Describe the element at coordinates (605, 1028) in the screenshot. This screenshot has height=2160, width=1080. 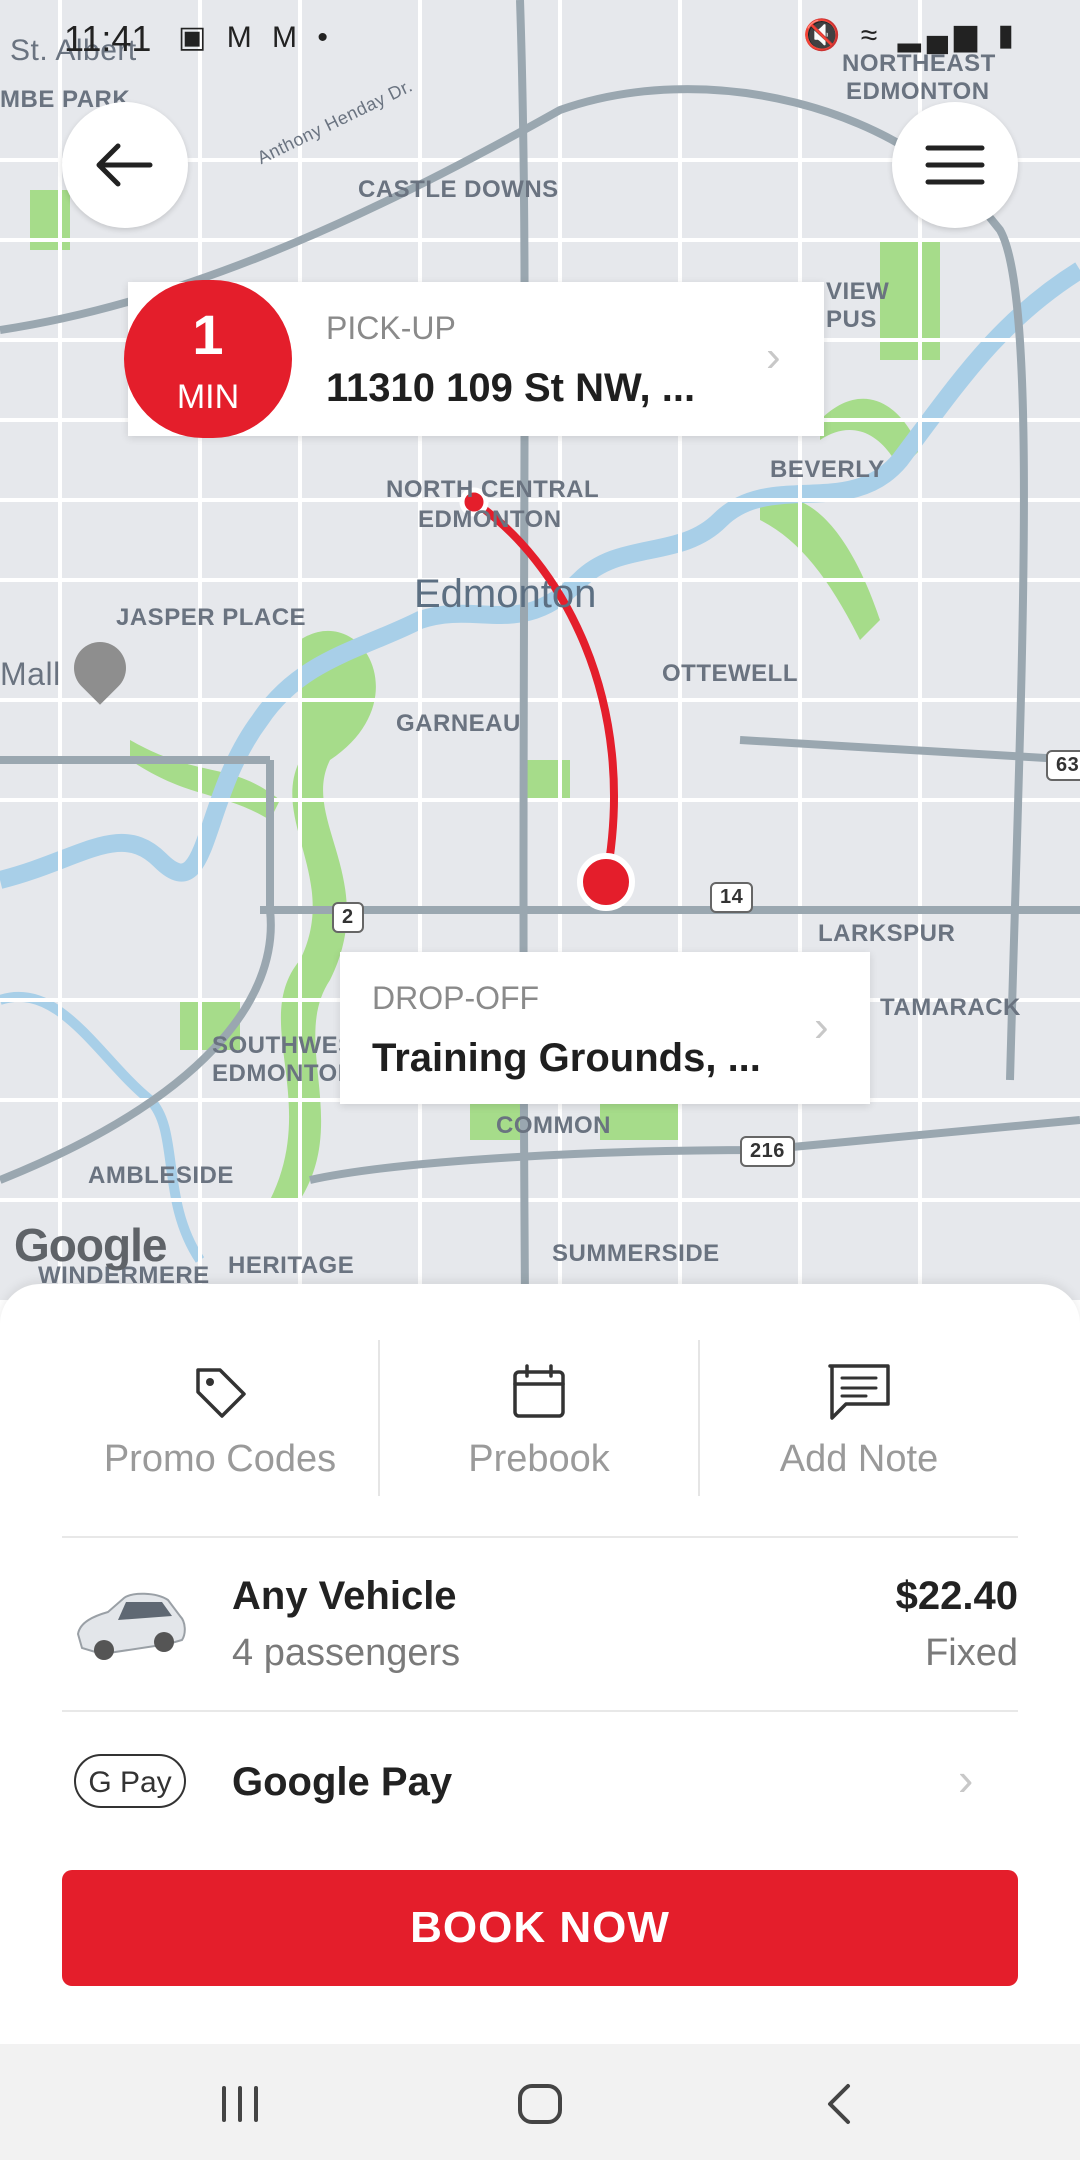
I see `dropoff-card: DROP-OFF Training Grounds, ... ›` at that location.